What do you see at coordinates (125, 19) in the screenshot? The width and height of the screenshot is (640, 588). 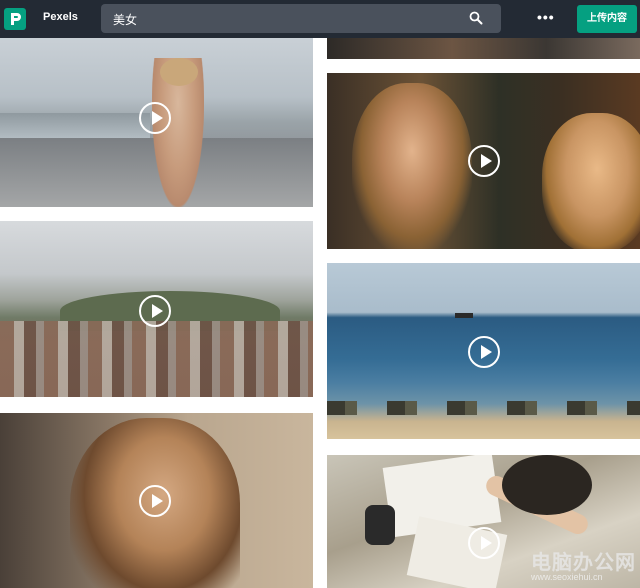 I see `search-input: 美女` at bounding box center [125, 19].